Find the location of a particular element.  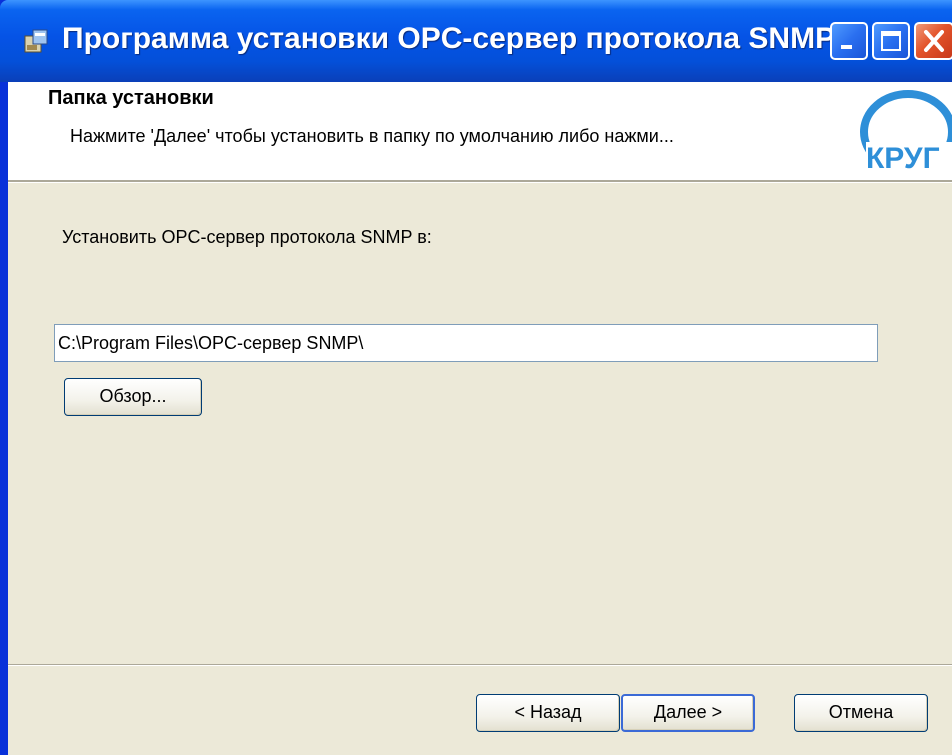

cancel-button: Отмена is located at coordinates (861, 713).